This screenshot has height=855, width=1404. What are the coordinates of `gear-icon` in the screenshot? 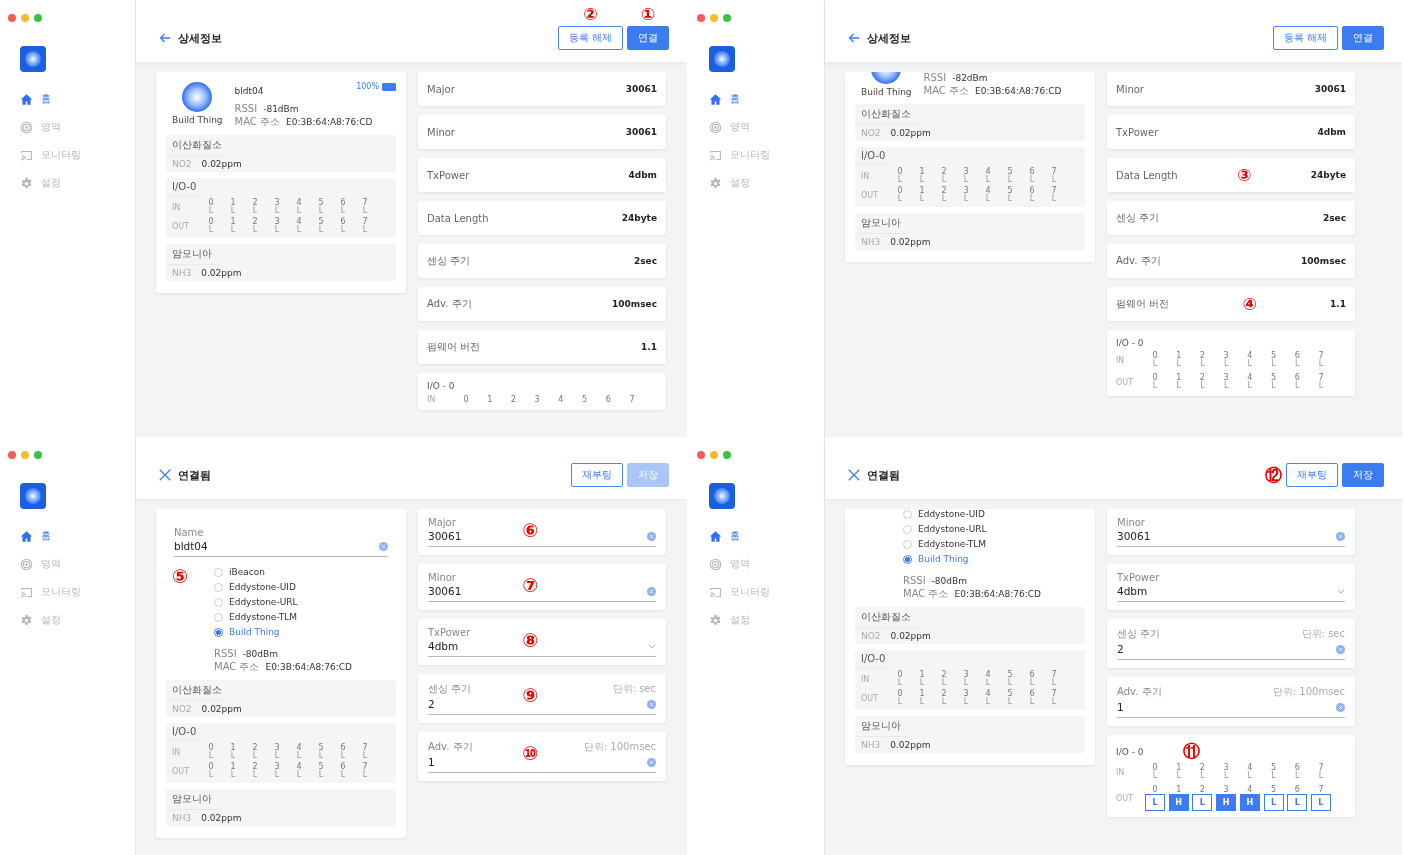 It's located at (26, 620).